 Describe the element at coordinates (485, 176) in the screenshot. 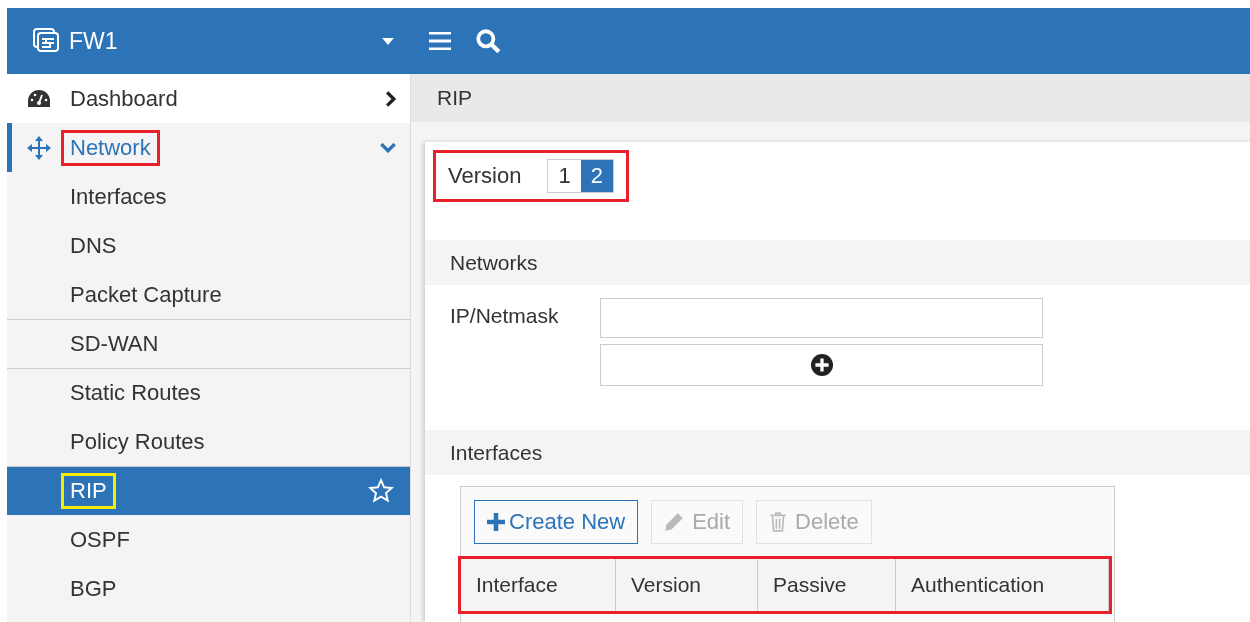

I see `version-label: Version` at that location.